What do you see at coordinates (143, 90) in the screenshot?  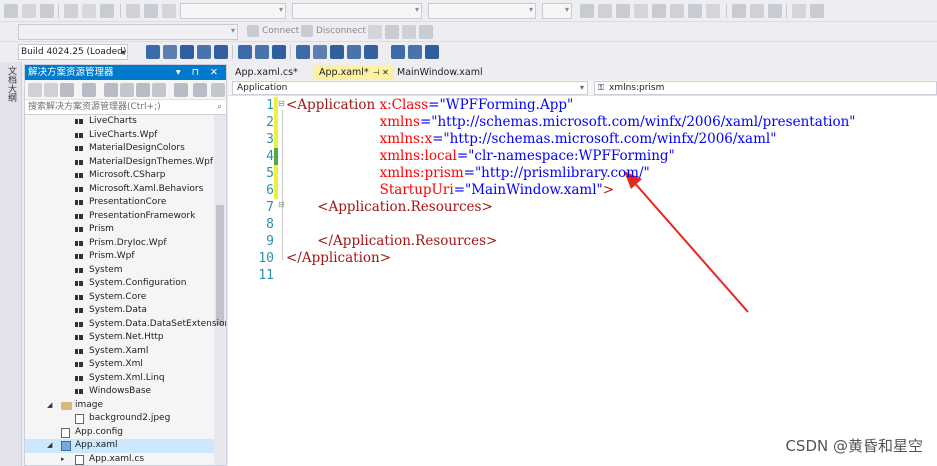 I see `collapse-all-icon` at bounding box center [143, 90].